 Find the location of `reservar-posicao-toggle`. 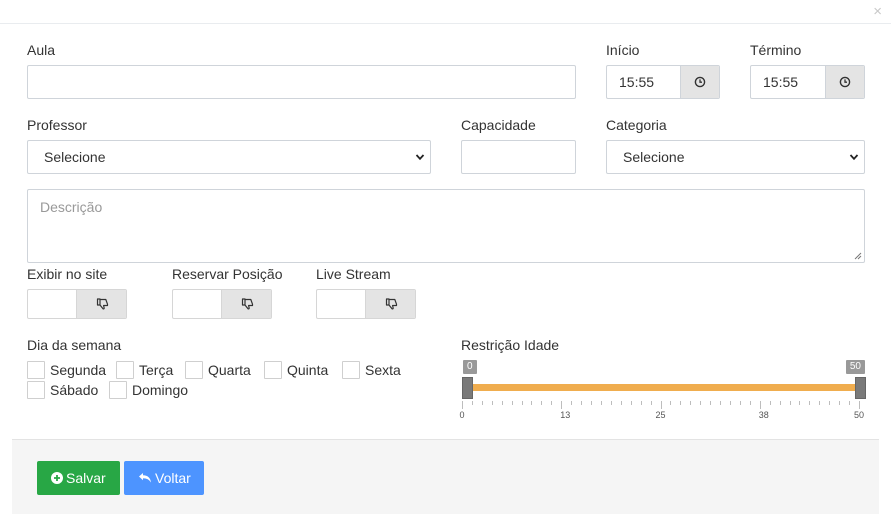

reservar-posicao-toggle is located at coordinates (222, 304).